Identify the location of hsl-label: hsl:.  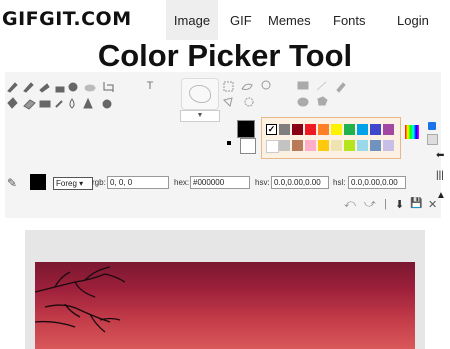
(339, 182).